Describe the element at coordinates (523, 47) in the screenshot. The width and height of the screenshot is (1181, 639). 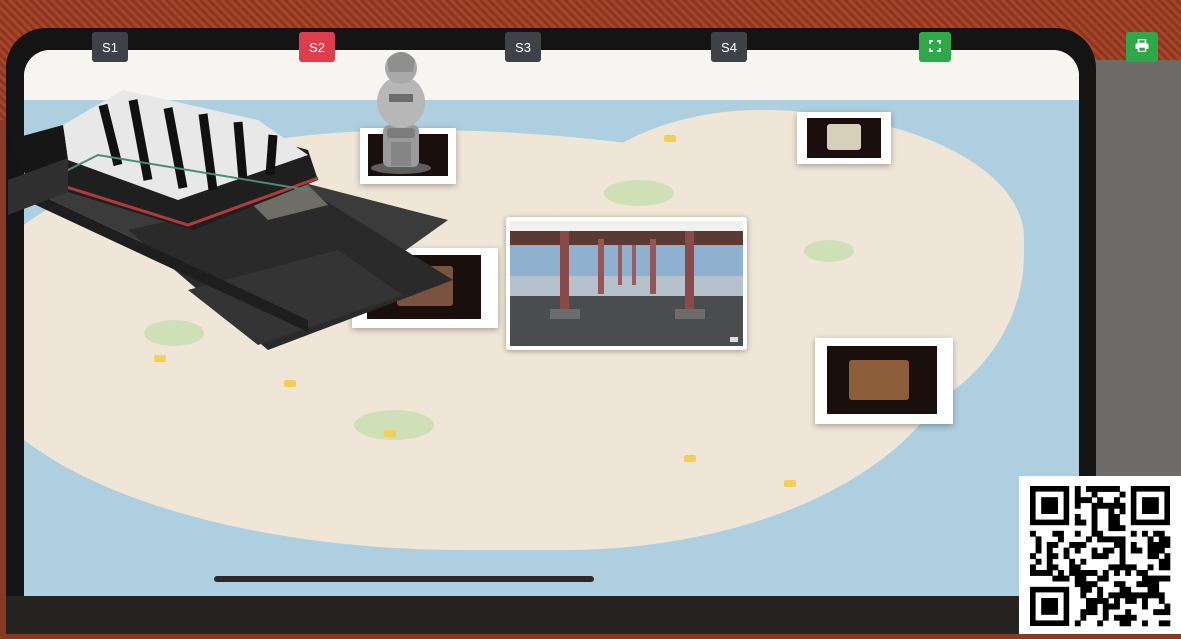
I see `scene-3-button: S3` at that location.